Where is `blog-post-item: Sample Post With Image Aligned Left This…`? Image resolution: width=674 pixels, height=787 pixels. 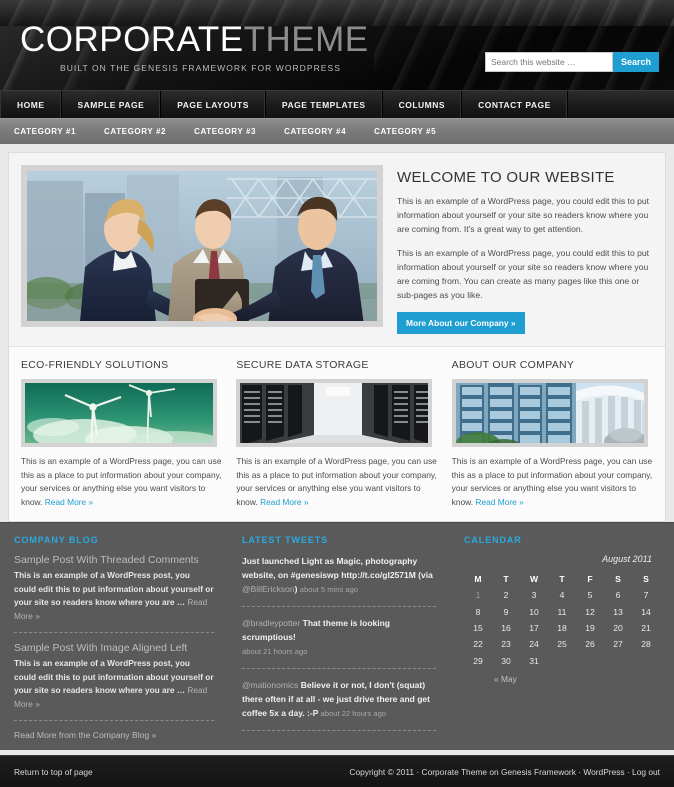
blog-post-item: Sample Post With Image Aligned Left This… is located at coordinates (114, 676).